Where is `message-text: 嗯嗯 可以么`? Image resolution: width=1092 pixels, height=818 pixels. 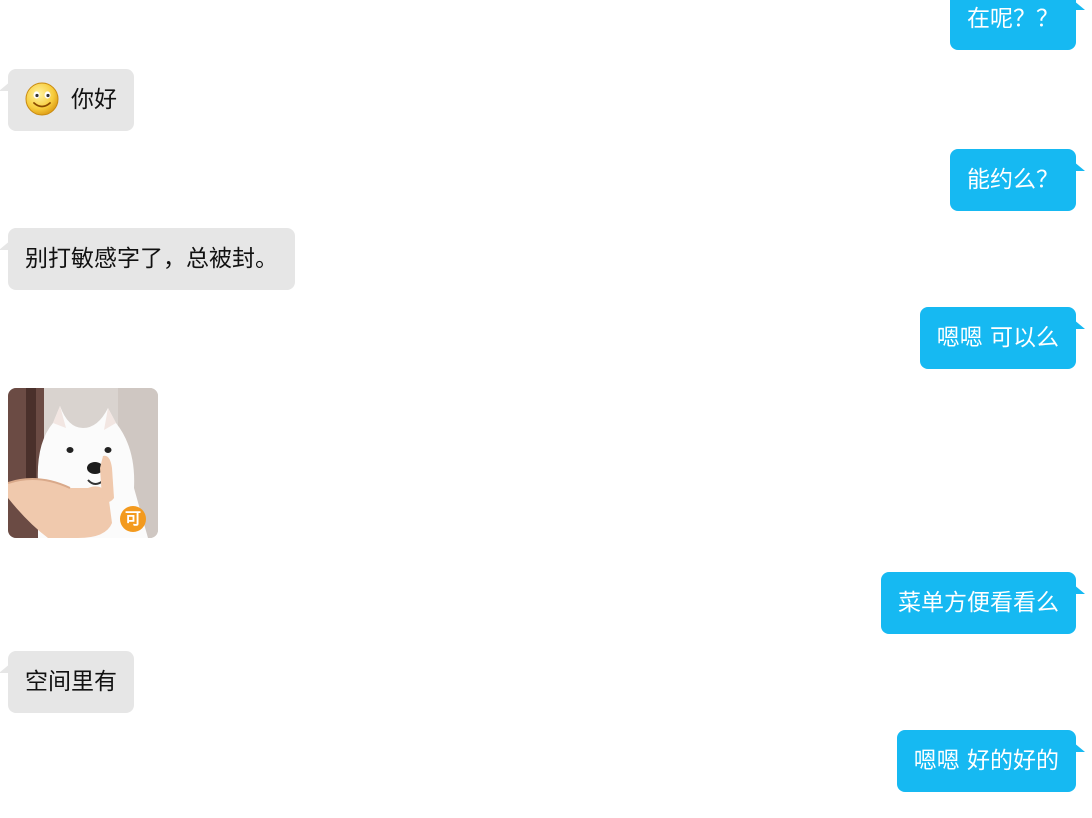 message-text: 嗯嗯 可以么 is located at coordinates (997, 338).